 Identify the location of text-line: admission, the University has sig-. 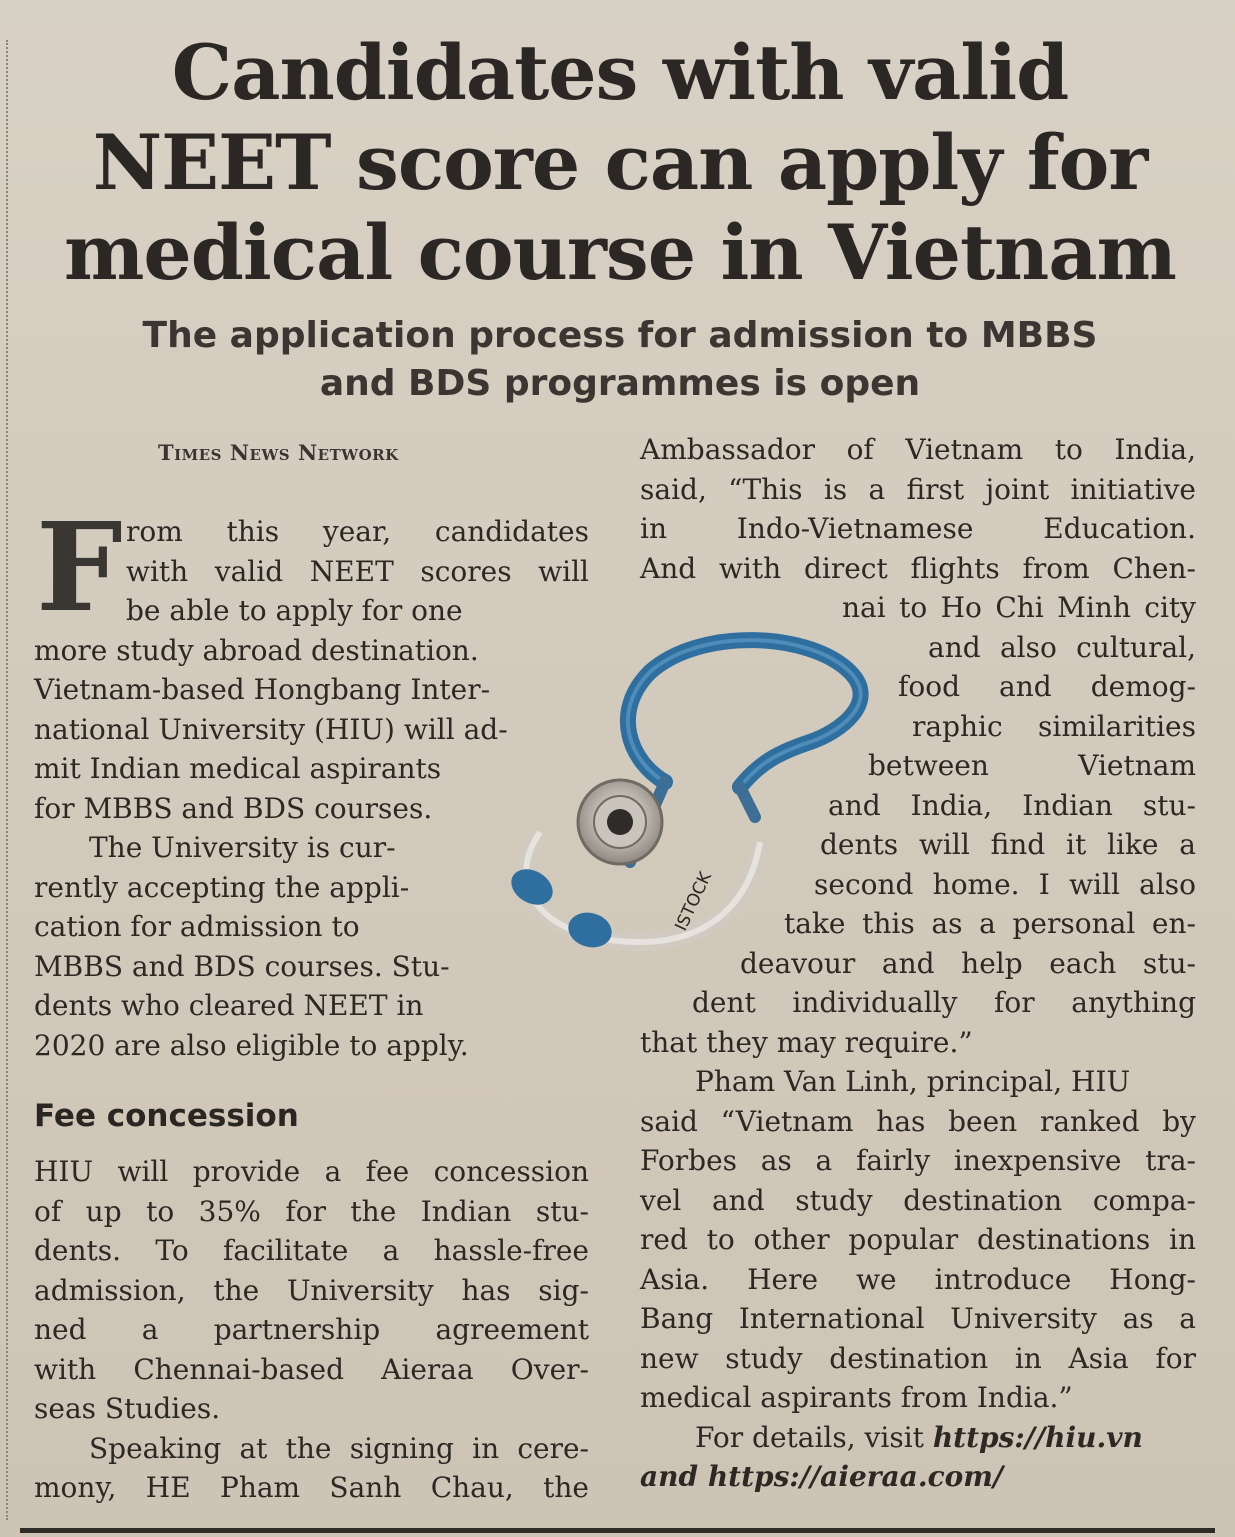
(311, 1290).